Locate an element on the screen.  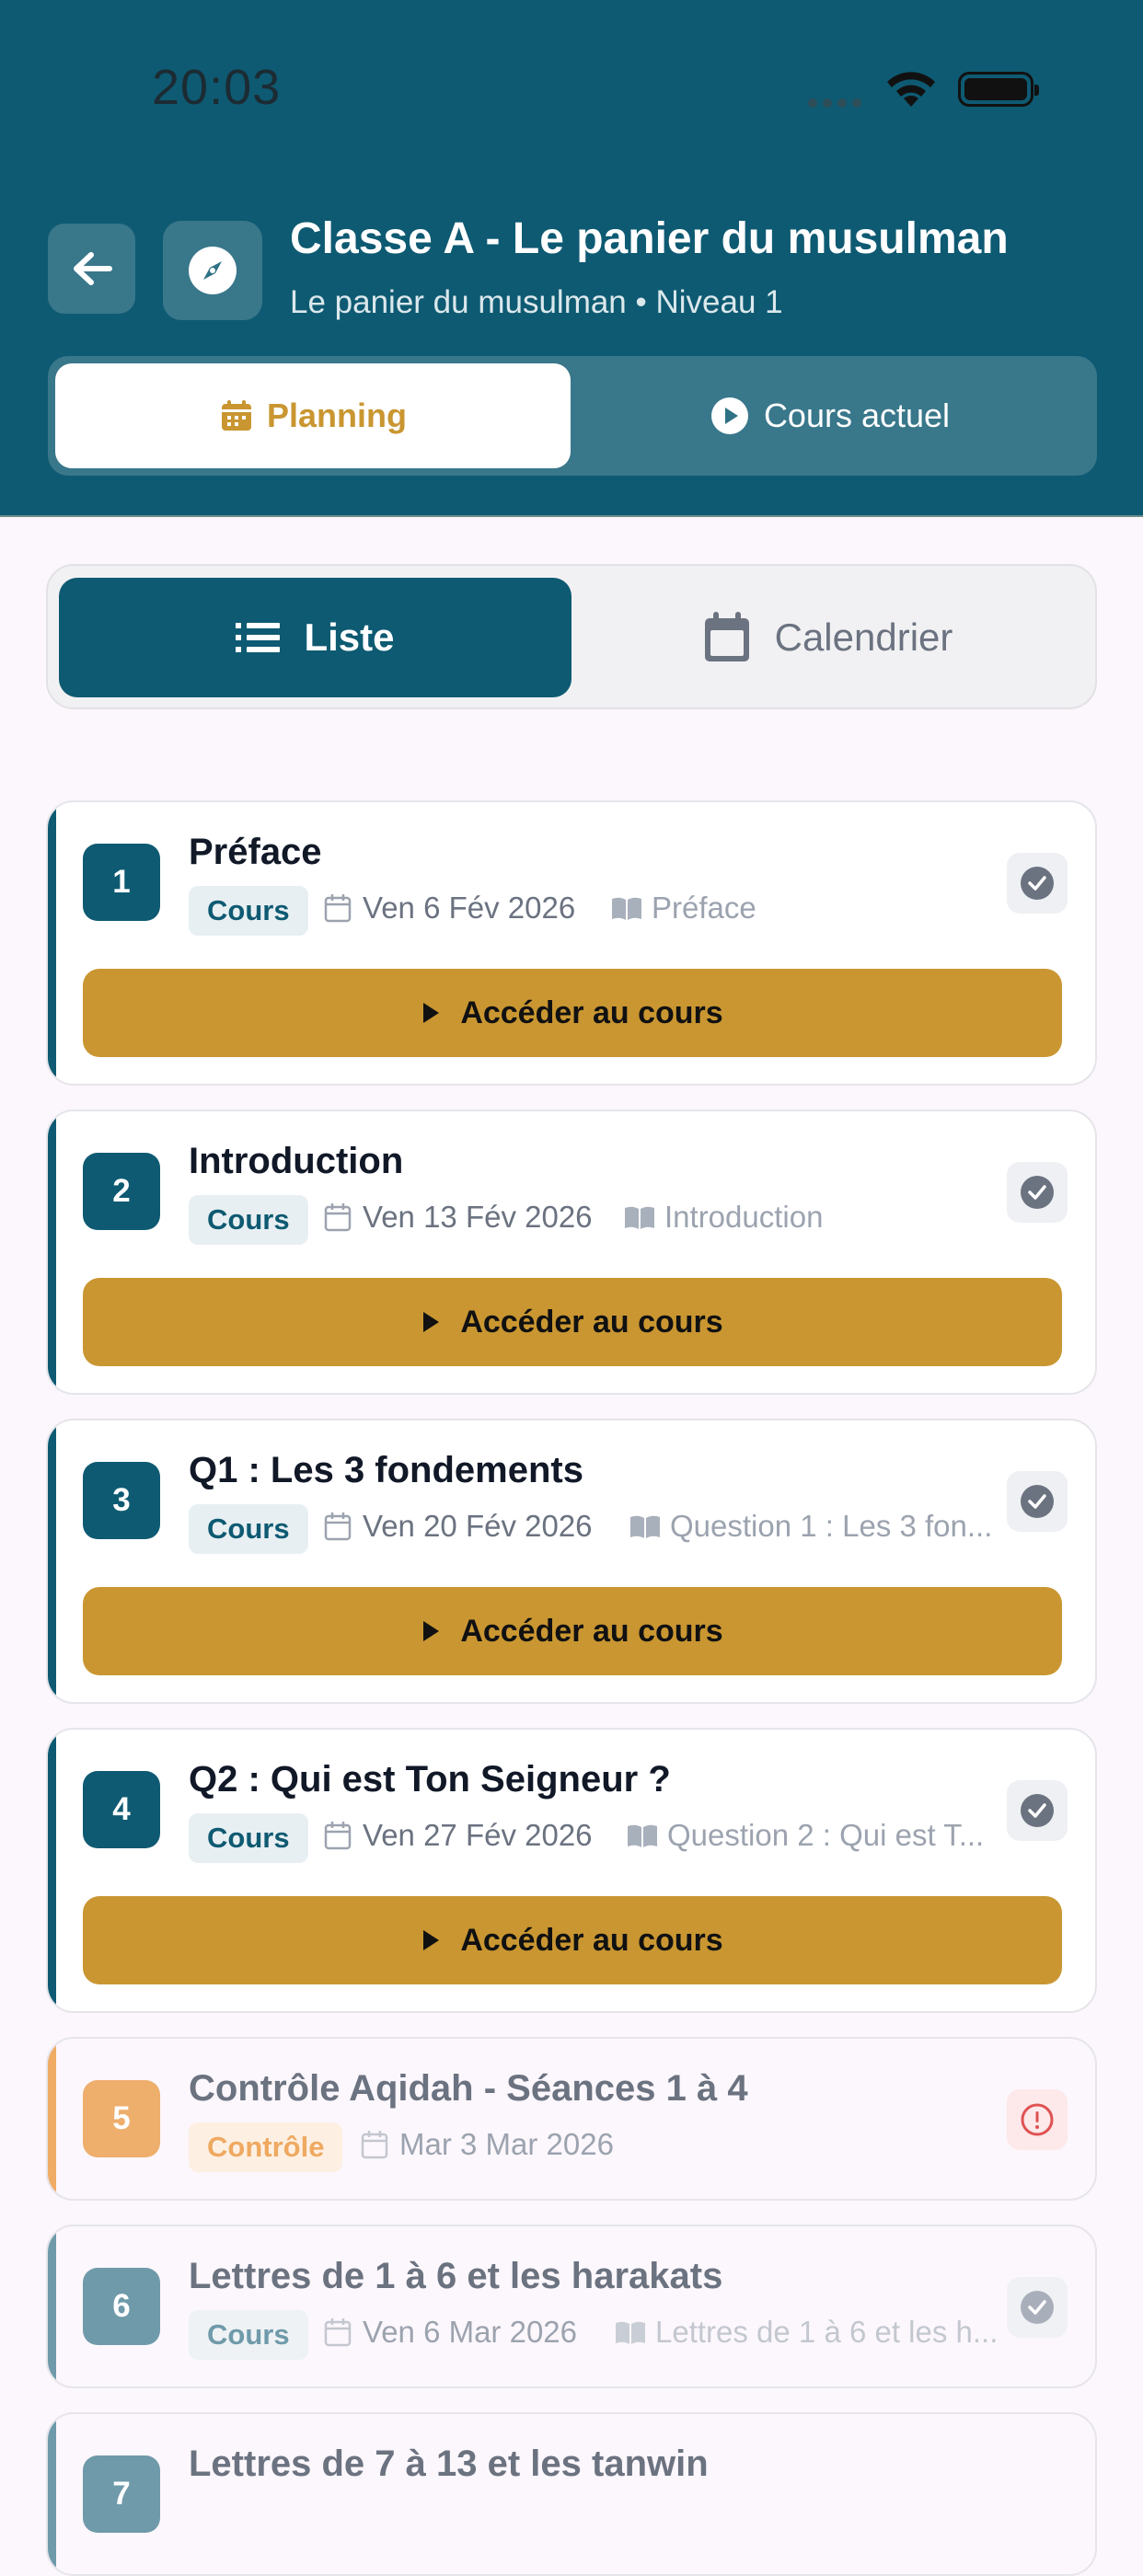
session-date: Mar 3 Mar 2026 is located at coordinates (488, 2144).